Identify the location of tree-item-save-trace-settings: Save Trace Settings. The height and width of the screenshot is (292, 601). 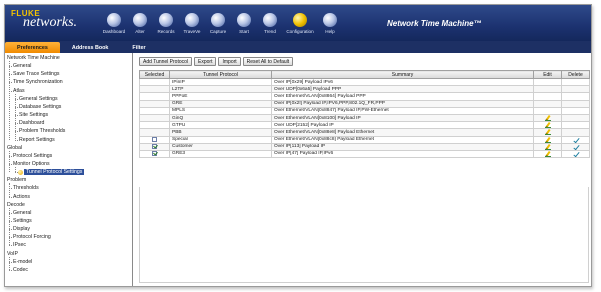
(36, 74).